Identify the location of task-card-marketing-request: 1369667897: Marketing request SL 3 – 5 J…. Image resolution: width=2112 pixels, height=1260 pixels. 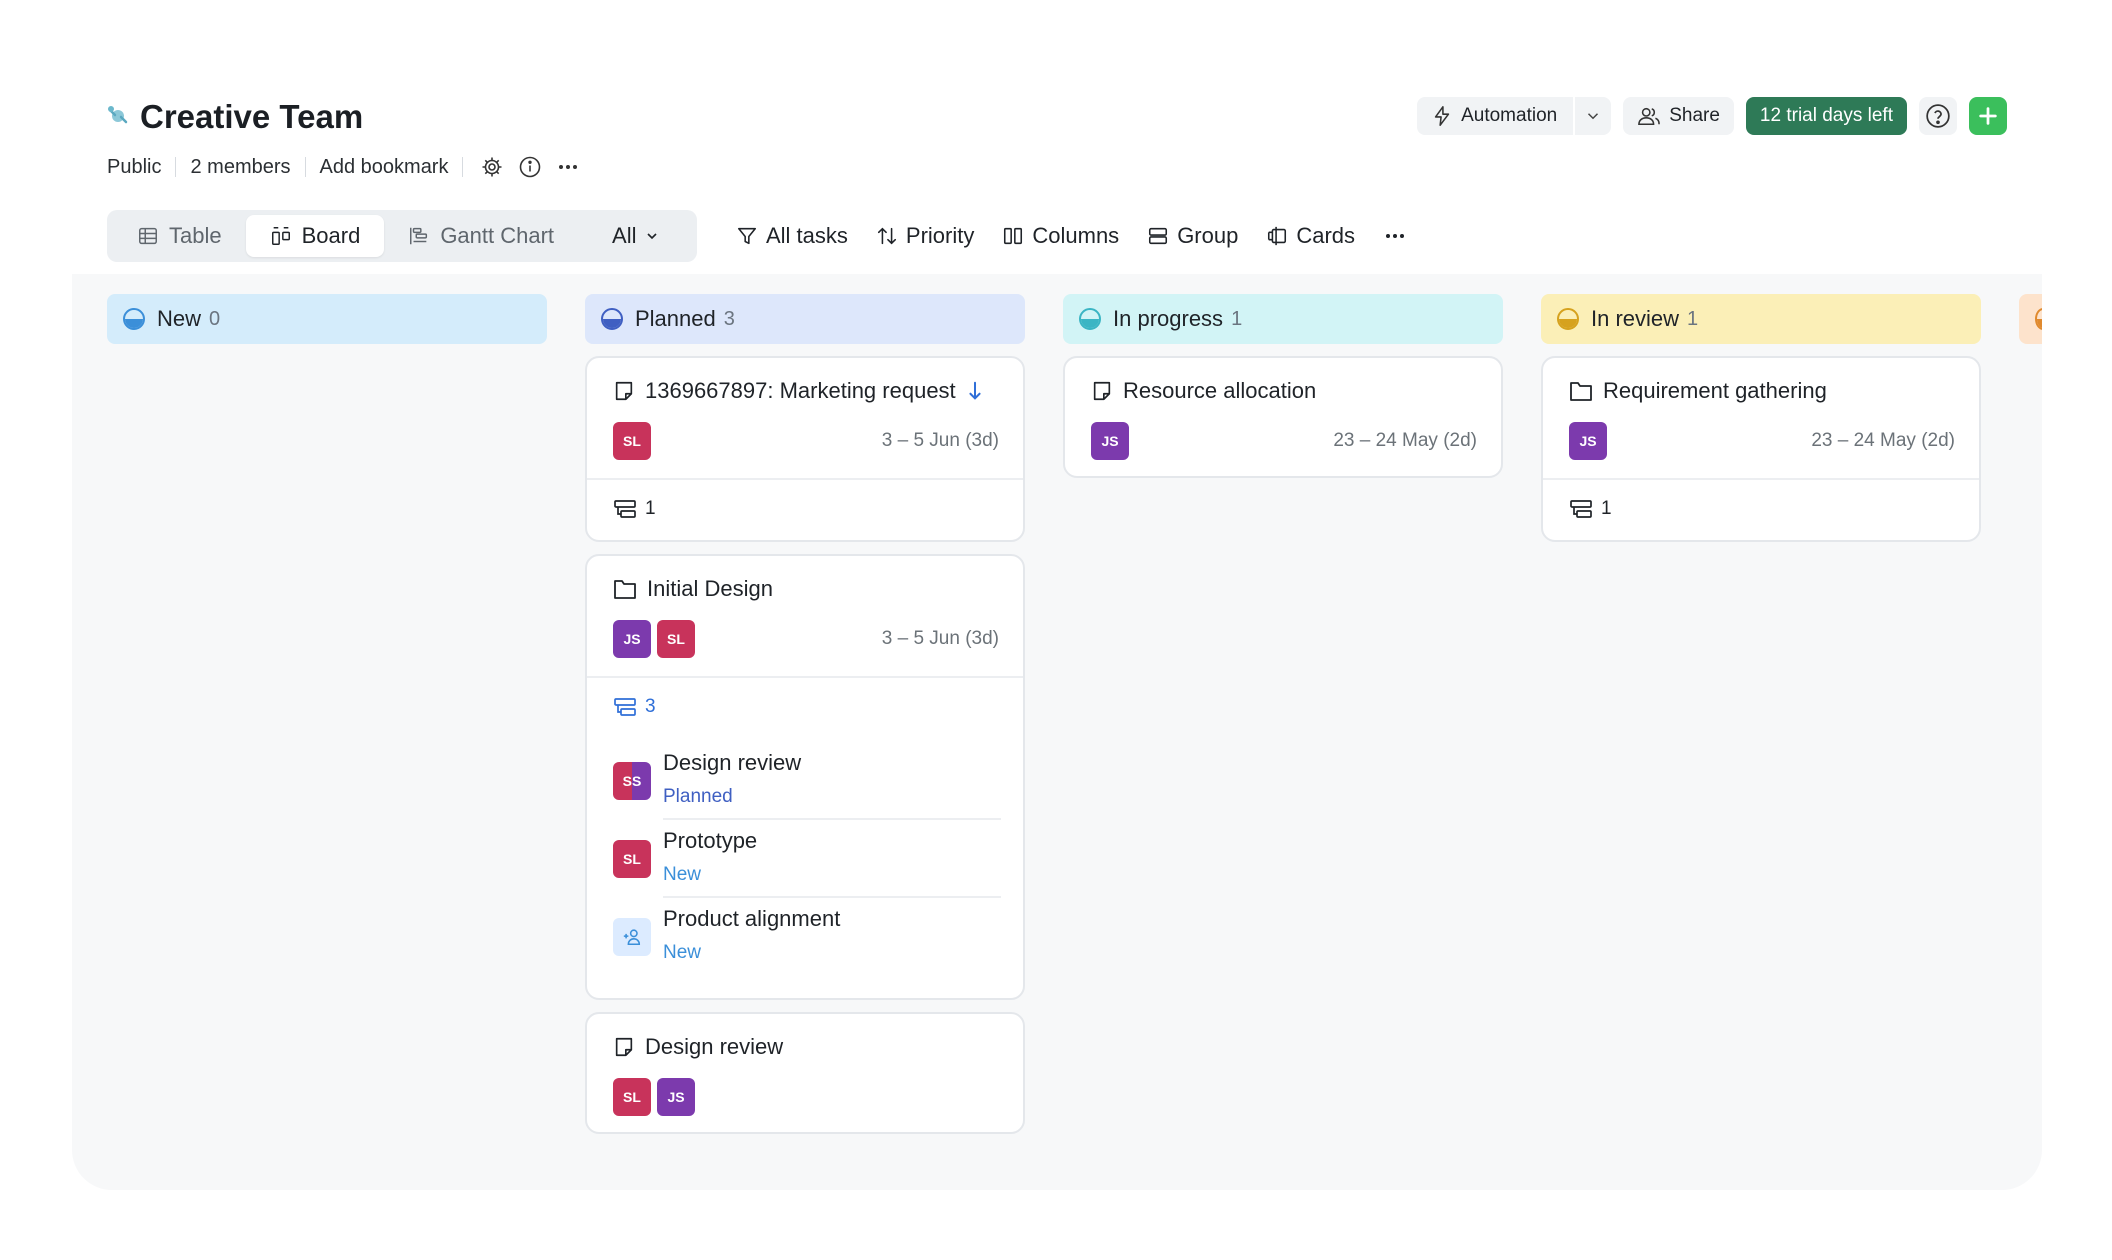
(805, 449).